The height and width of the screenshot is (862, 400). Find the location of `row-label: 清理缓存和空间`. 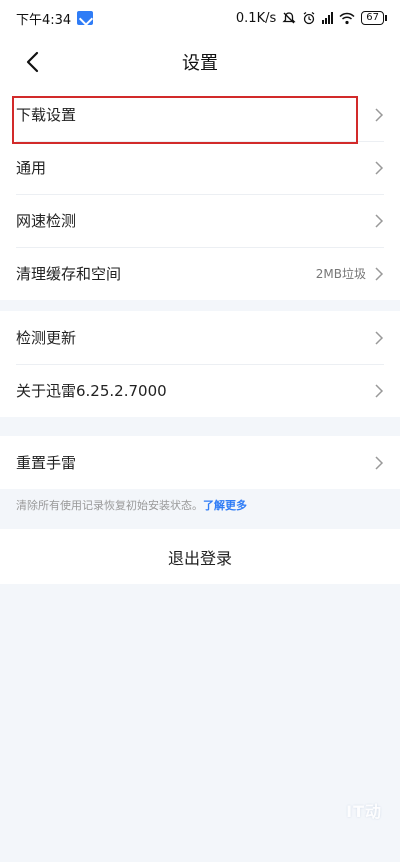

row-label: 清理缓存和空间 is located at coordinates (69, 274).